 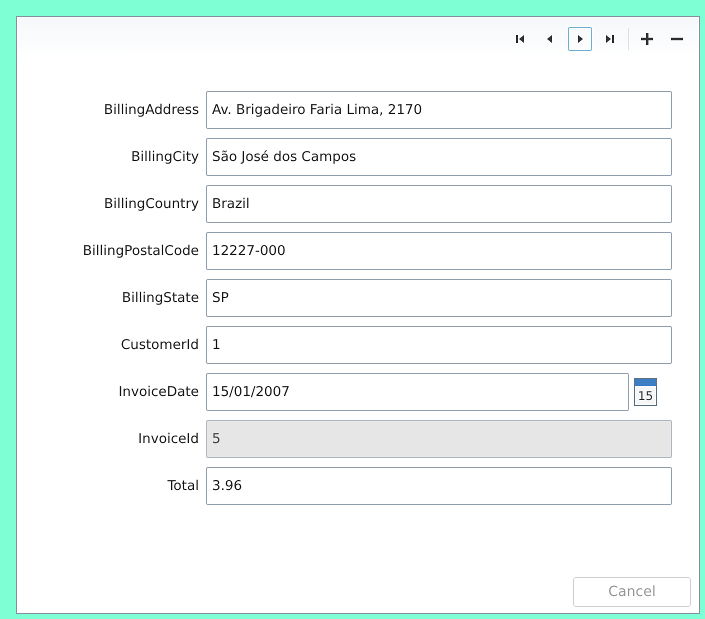 I want to click on field-label: BillingCity, so click(x=165, y=157).